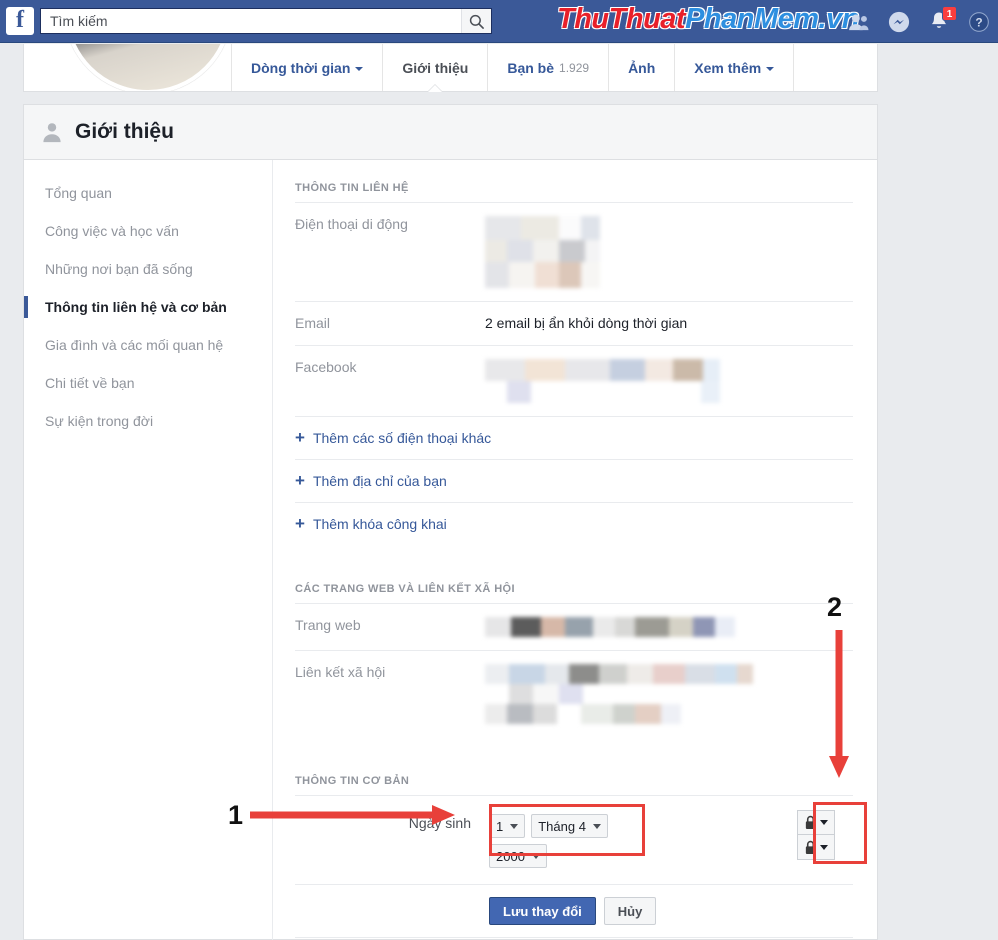 The width and height of the screenshot is (998, 940). I want to click on sidebar-item-contact-basic-info: Thông tin liên hệ và cơ bản, so click(148, 307).